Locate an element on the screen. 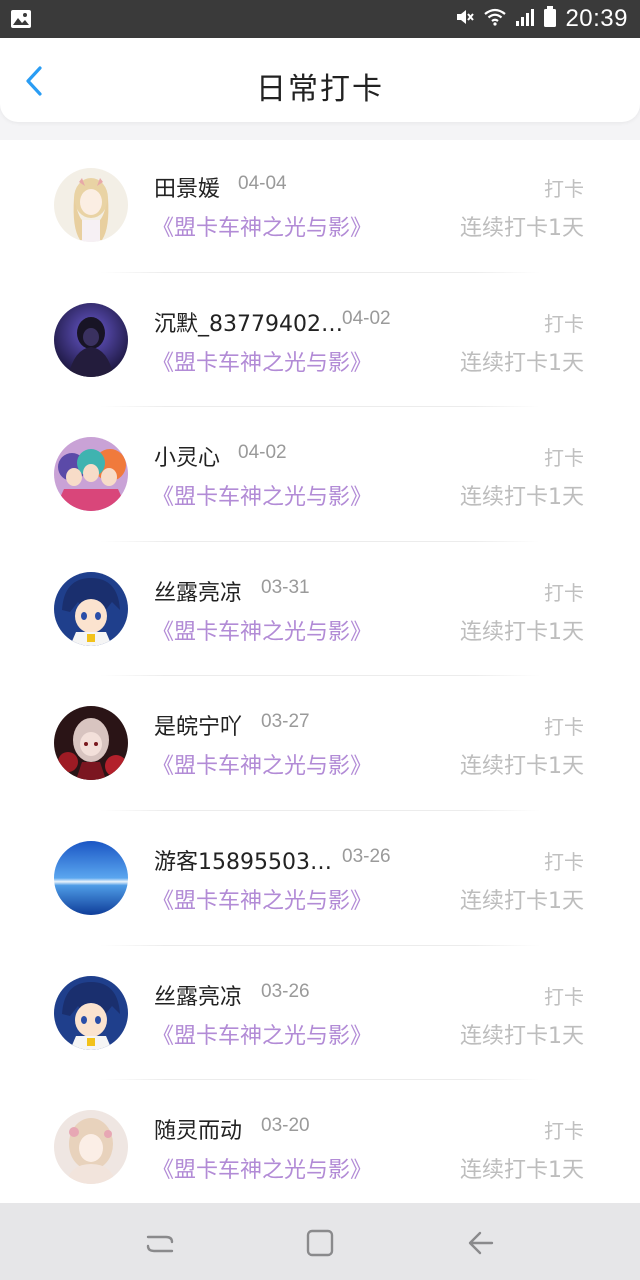 This screenshot has height=1280, width=640. checkin-date: 03-20 is located at coordinates (285, 1126).